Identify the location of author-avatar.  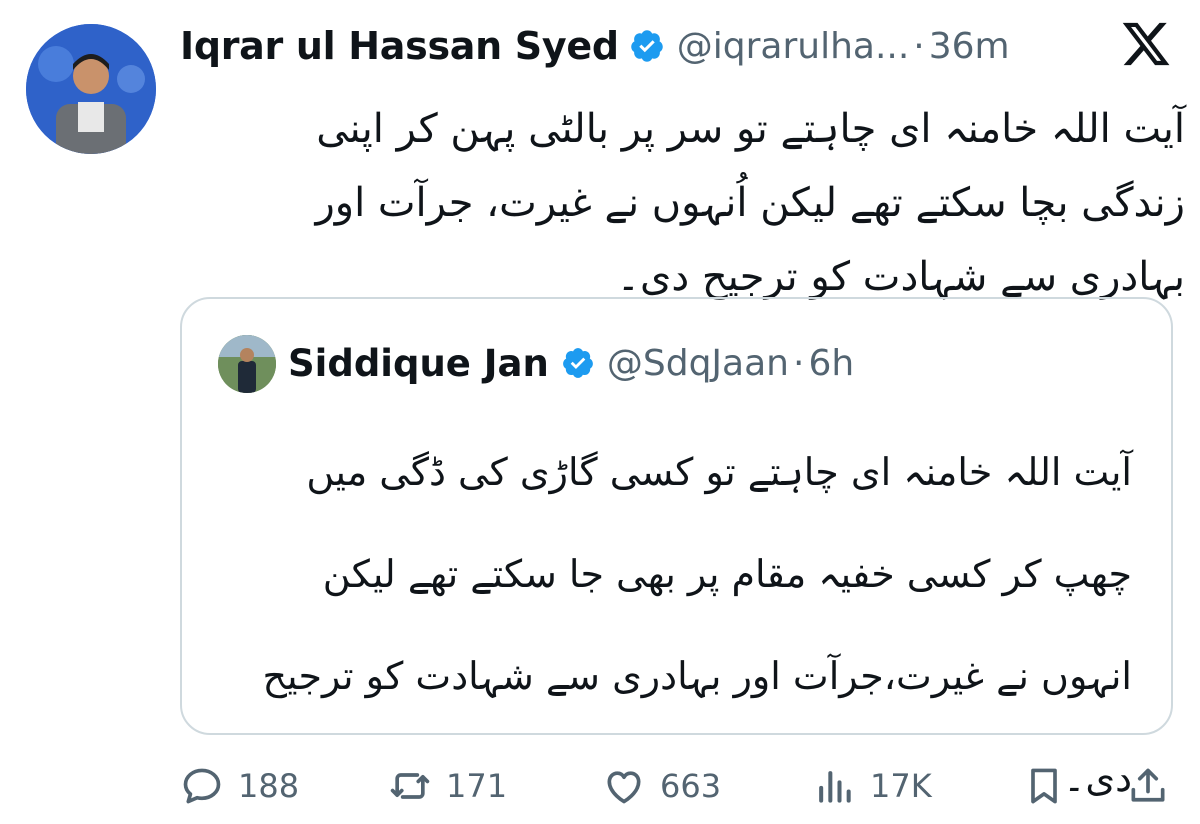
(91, 89).